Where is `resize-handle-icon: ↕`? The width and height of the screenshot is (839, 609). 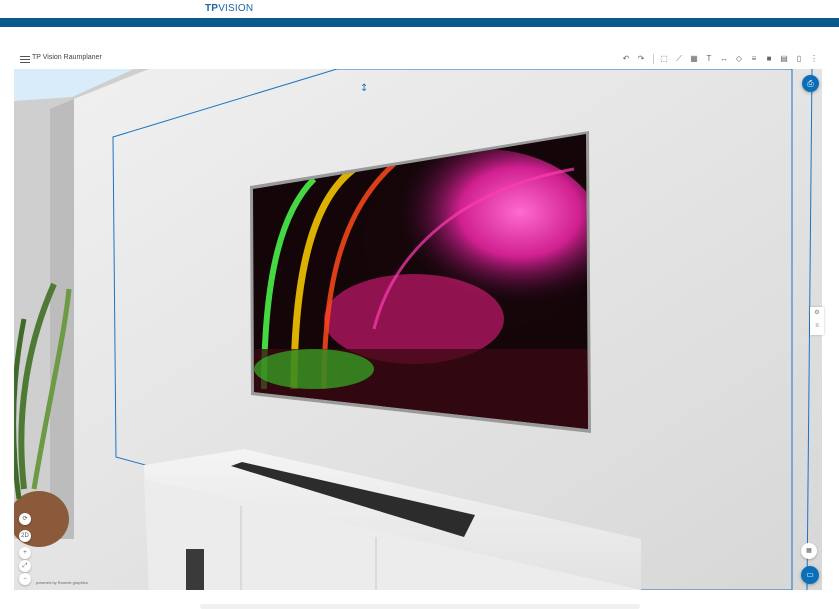
resize-handle-icon: ↕ is located at coordinates (364, 88).